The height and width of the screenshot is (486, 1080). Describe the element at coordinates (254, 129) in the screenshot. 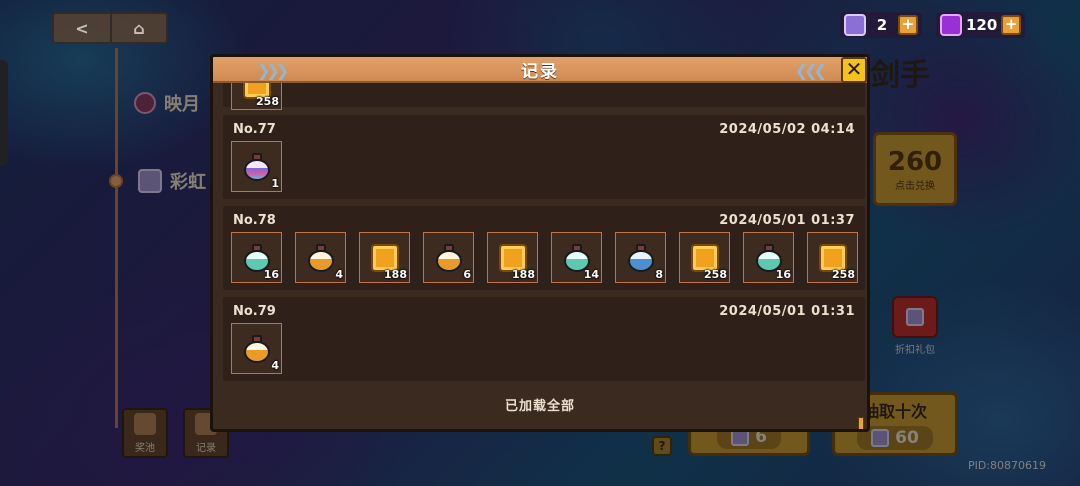

I see `record-number: No.77` at that location.